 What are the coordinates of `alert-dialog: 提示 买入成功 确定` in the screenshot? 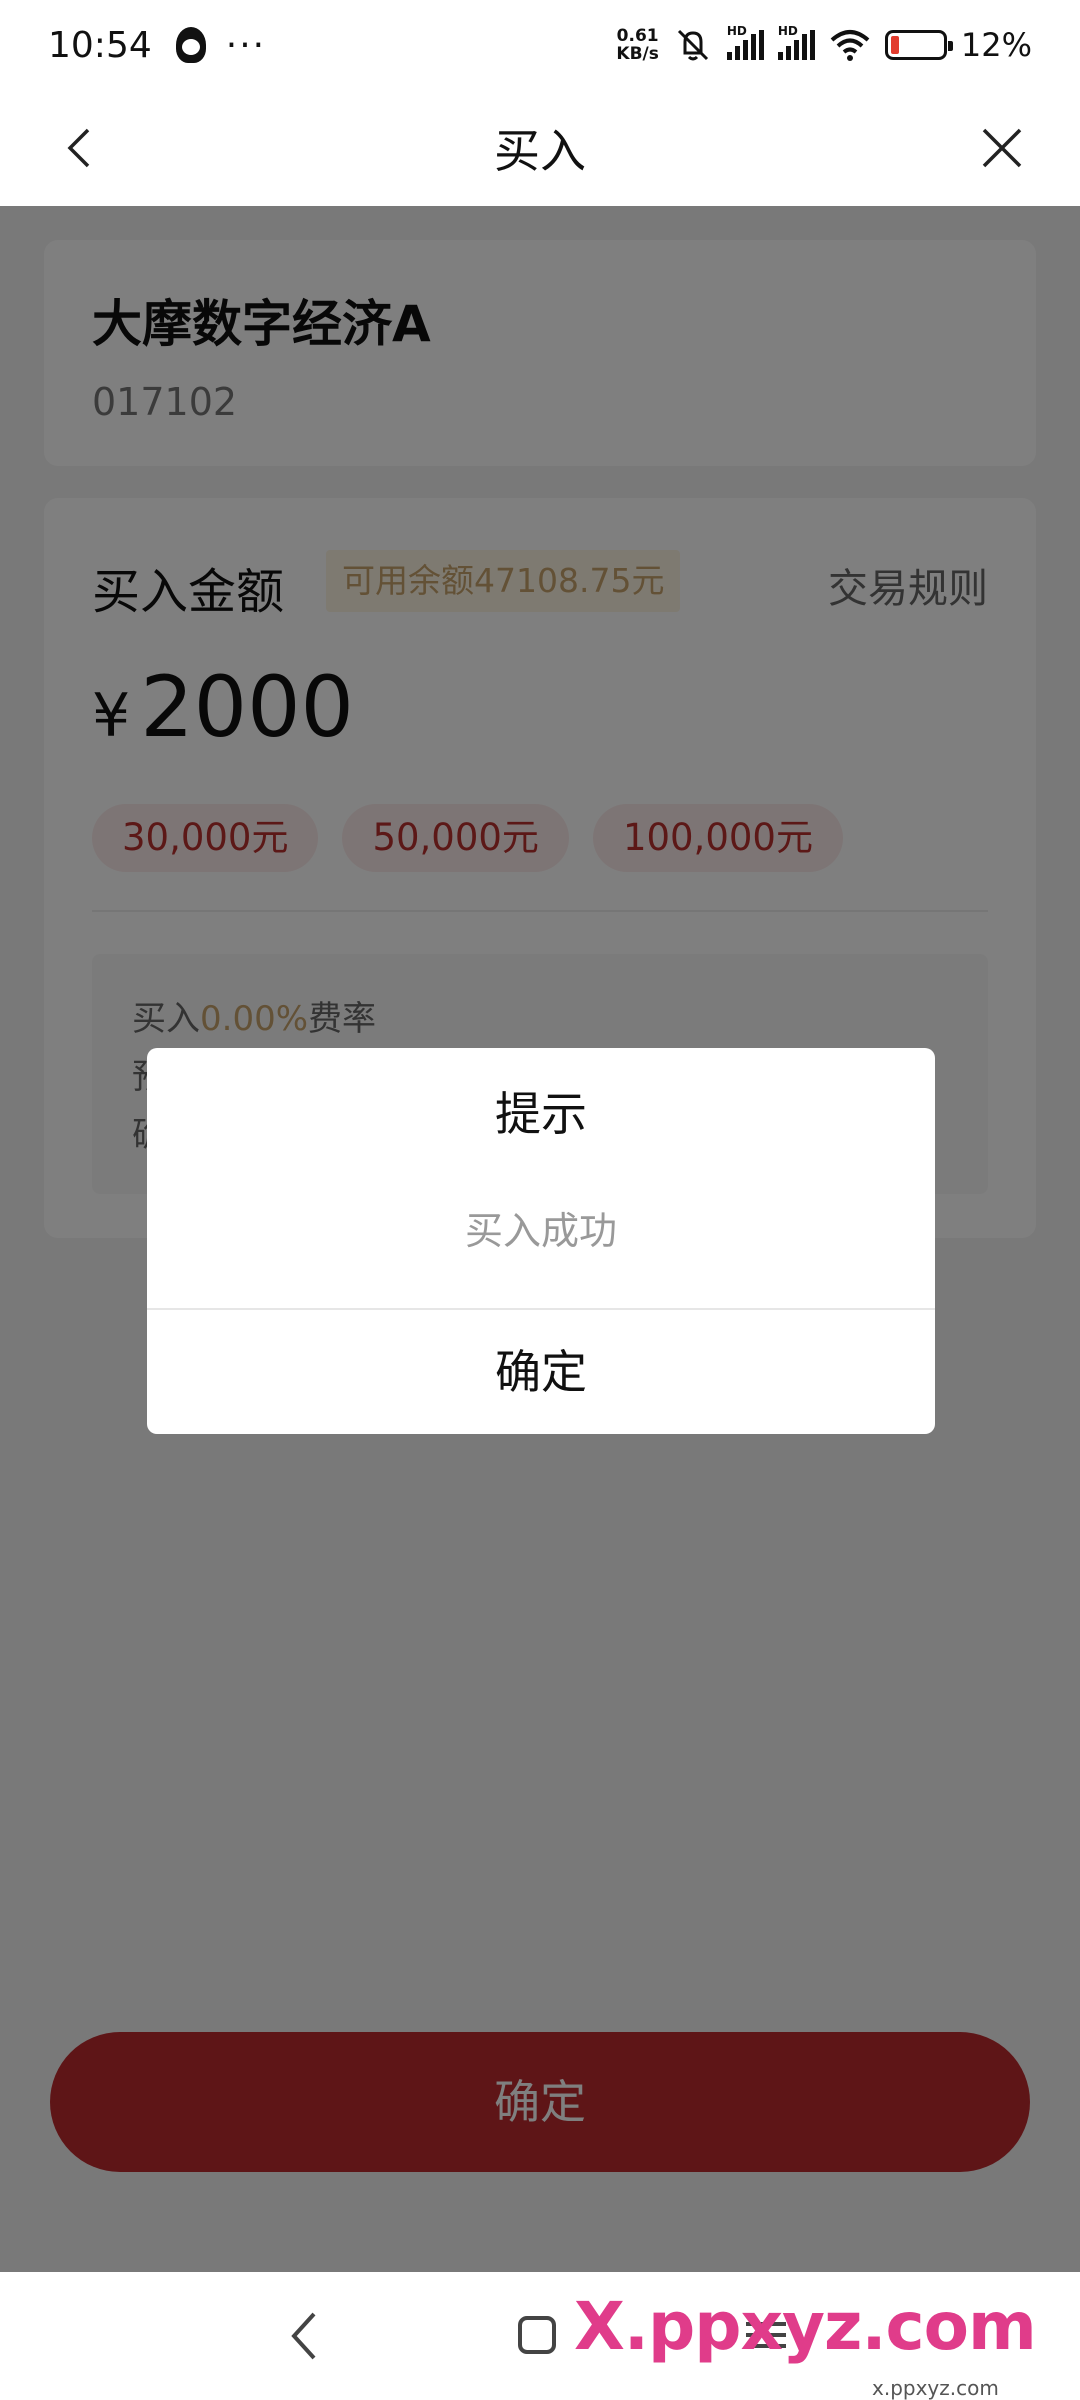 It's located at (541, 1241).